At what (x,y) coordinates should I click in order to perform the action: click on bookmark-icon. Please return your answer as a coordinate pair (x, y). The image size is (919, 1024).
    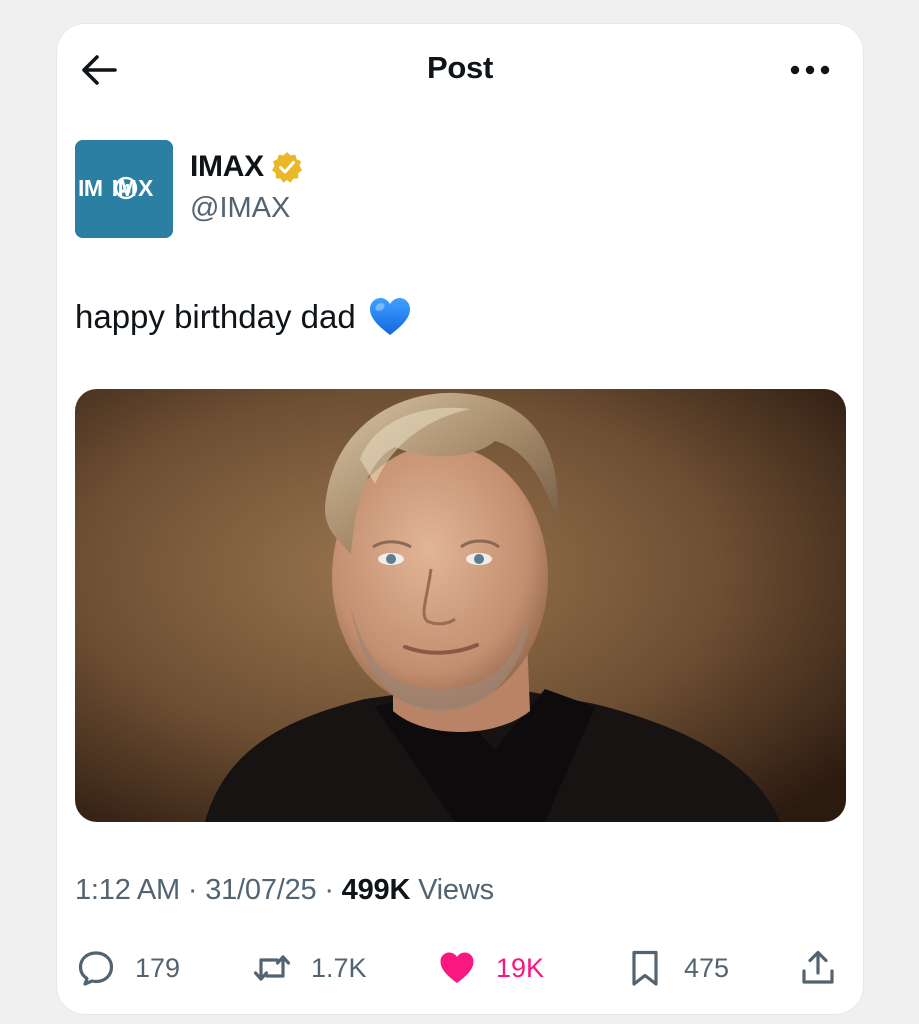
    Looking at the image, I should click on (645, 968).